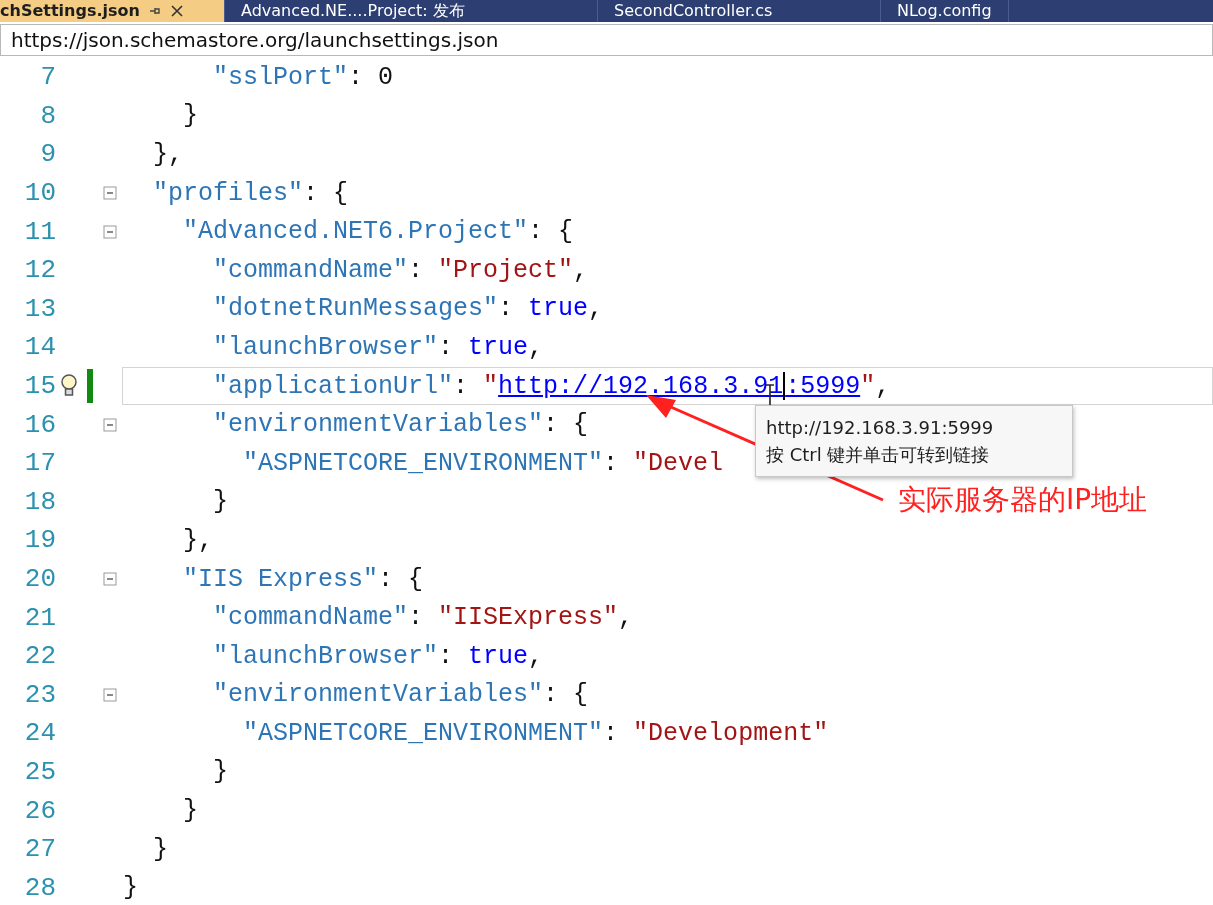 Image resolution: width=1213 pixels, height=905 pixels. What do you see at coordinates (39, 347) in the screenshot?
I see `line-number: 14` at bounding box center [39, 347].